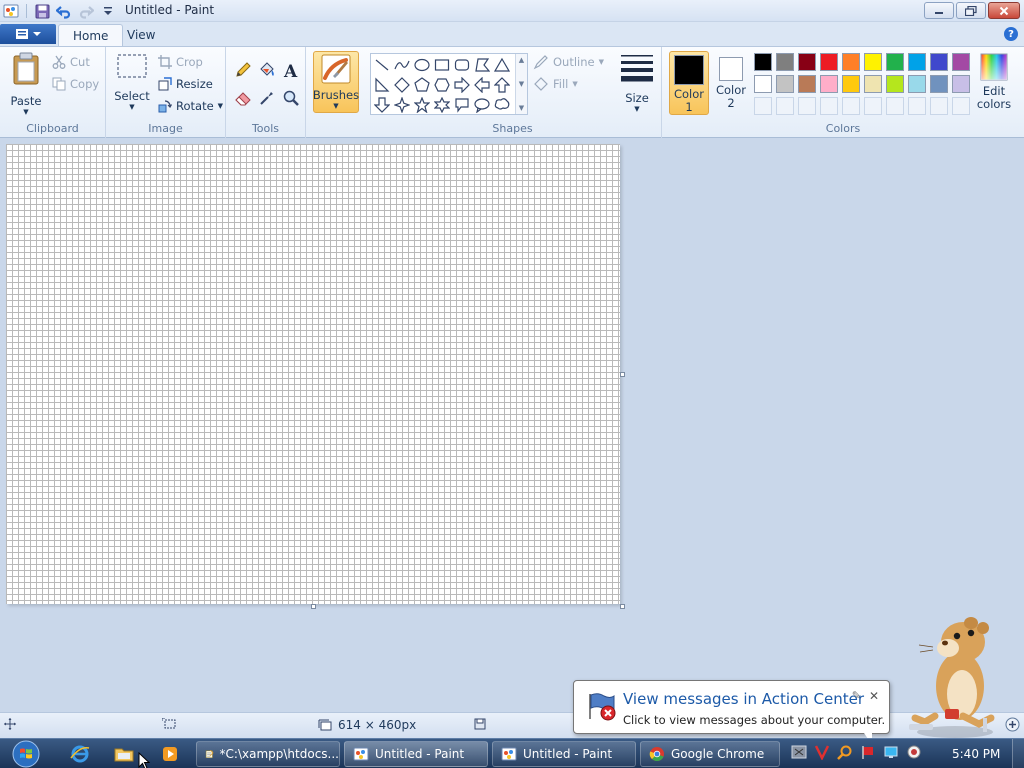 The width and height of the screenshot is (1024, 768). I want to click on minimize-button, so click(939, 10).